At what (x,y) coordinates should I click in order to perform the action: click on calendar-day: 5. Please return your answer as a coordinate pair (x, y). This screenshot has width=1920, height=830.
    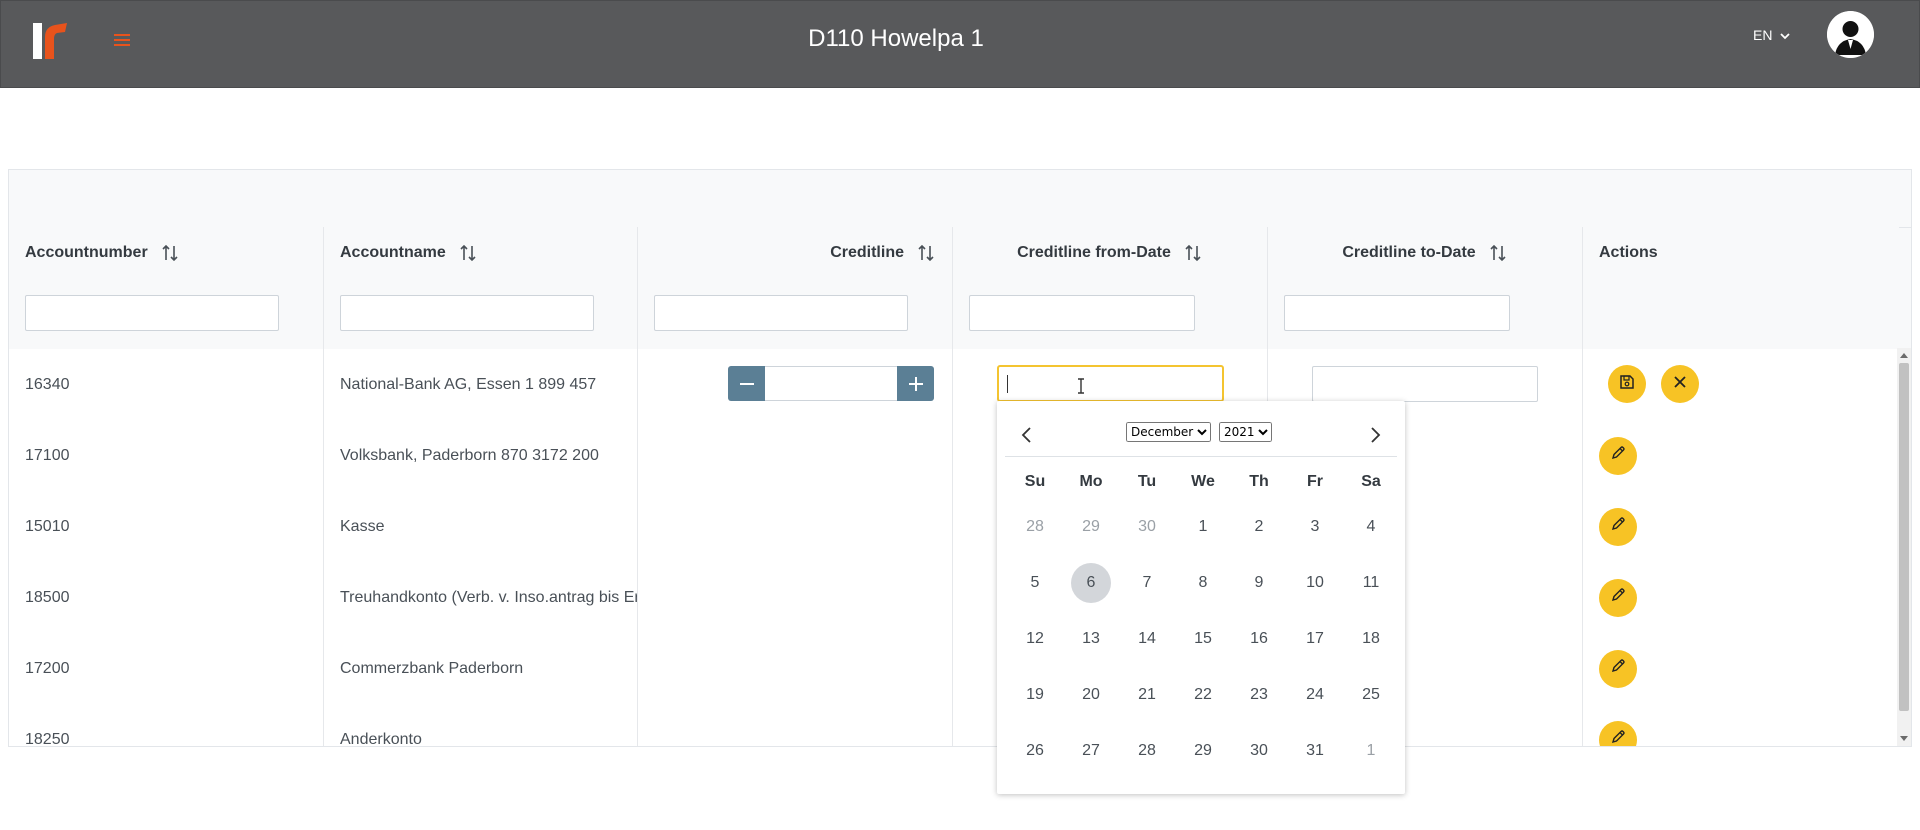
    Looking at the image, I should click on (1035, 583).